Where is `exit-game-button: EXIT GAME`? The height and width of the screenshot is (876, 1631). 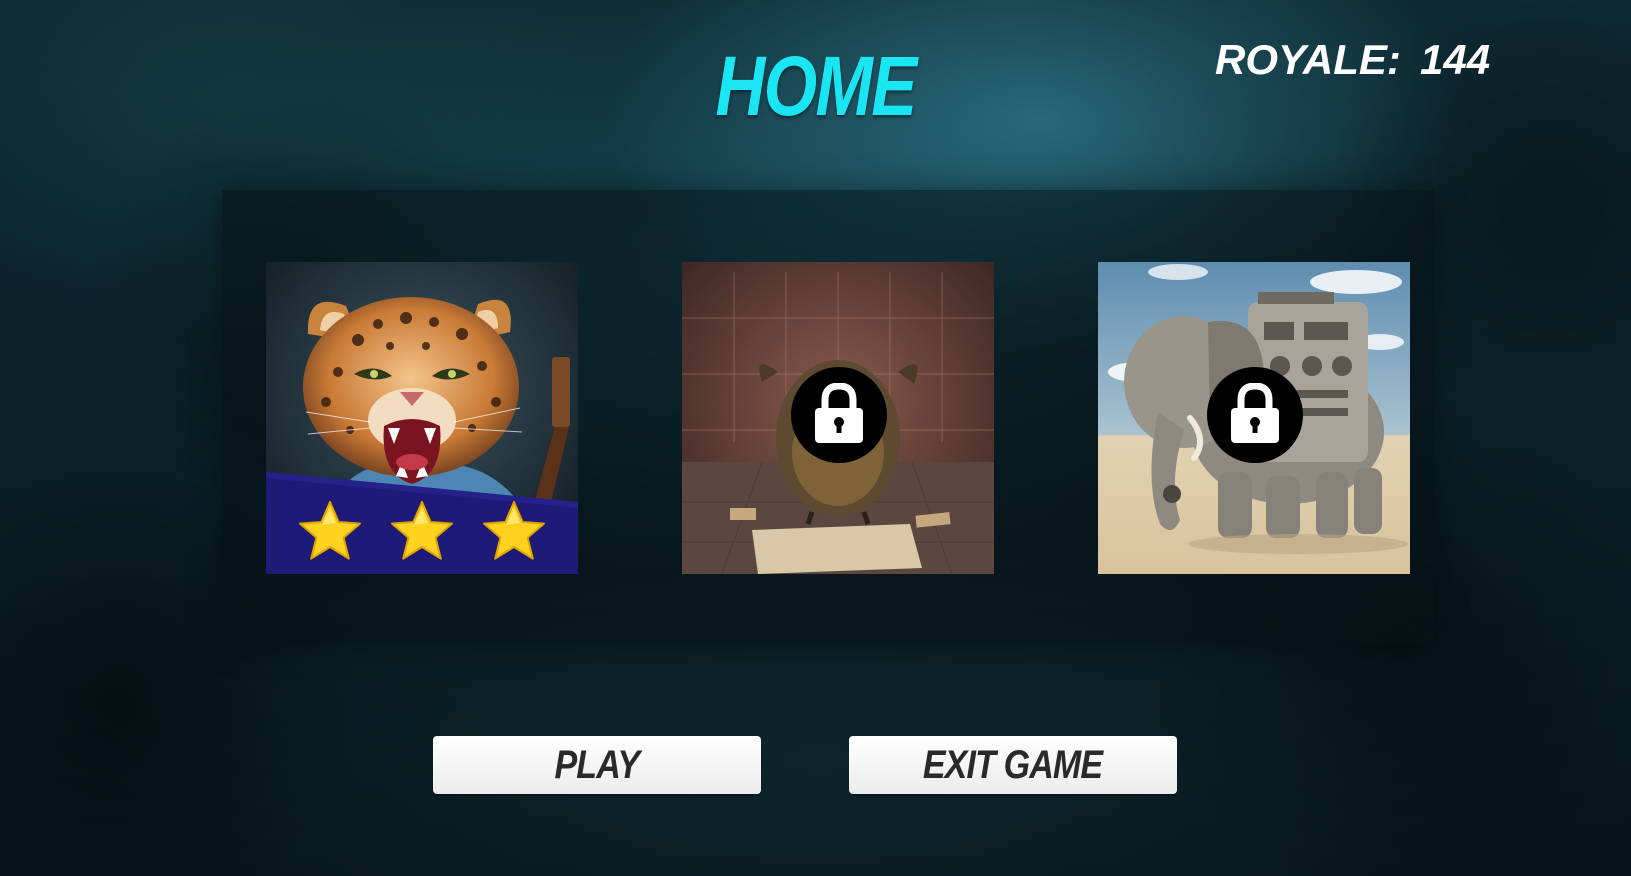
exit-game-button: EXIT GAME is located at coordinates (1013, 765).